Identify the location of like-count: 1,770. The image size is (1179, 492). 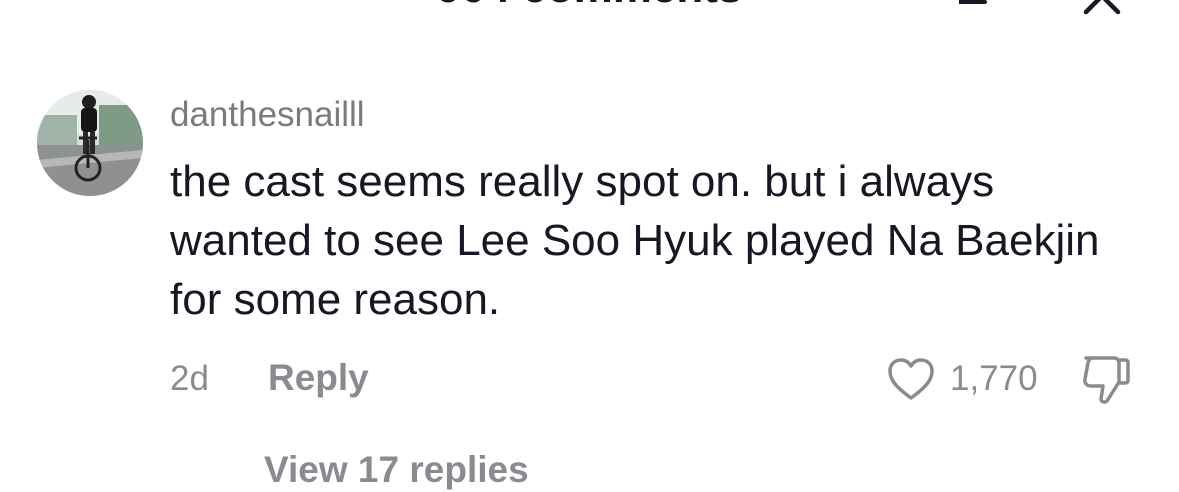
(994, 378).